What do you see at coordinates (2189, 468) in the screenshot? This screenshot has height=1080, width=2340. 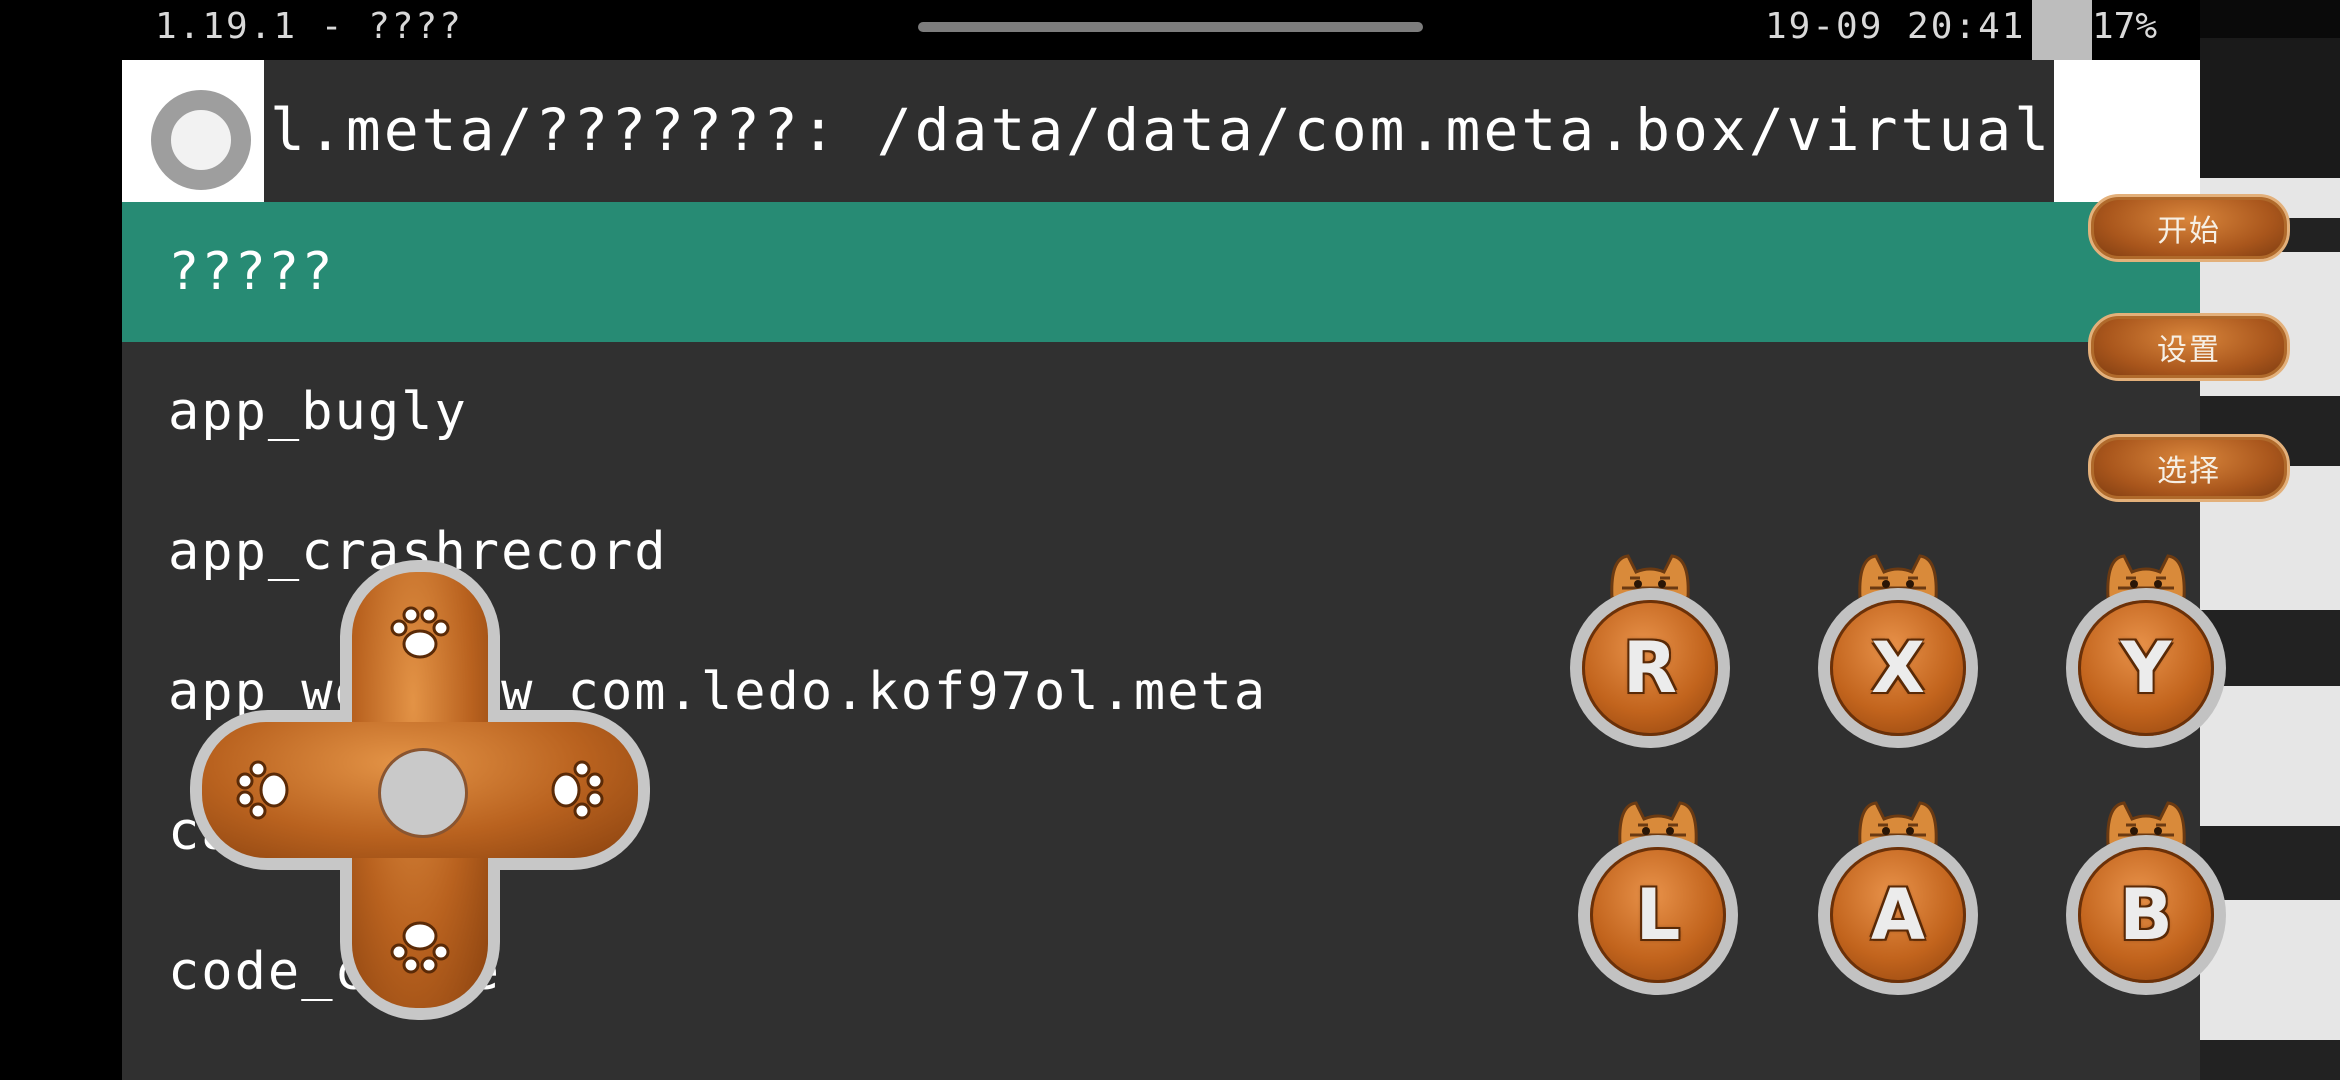 I see `select-button: 选择` at bounding box center [2189, 468].